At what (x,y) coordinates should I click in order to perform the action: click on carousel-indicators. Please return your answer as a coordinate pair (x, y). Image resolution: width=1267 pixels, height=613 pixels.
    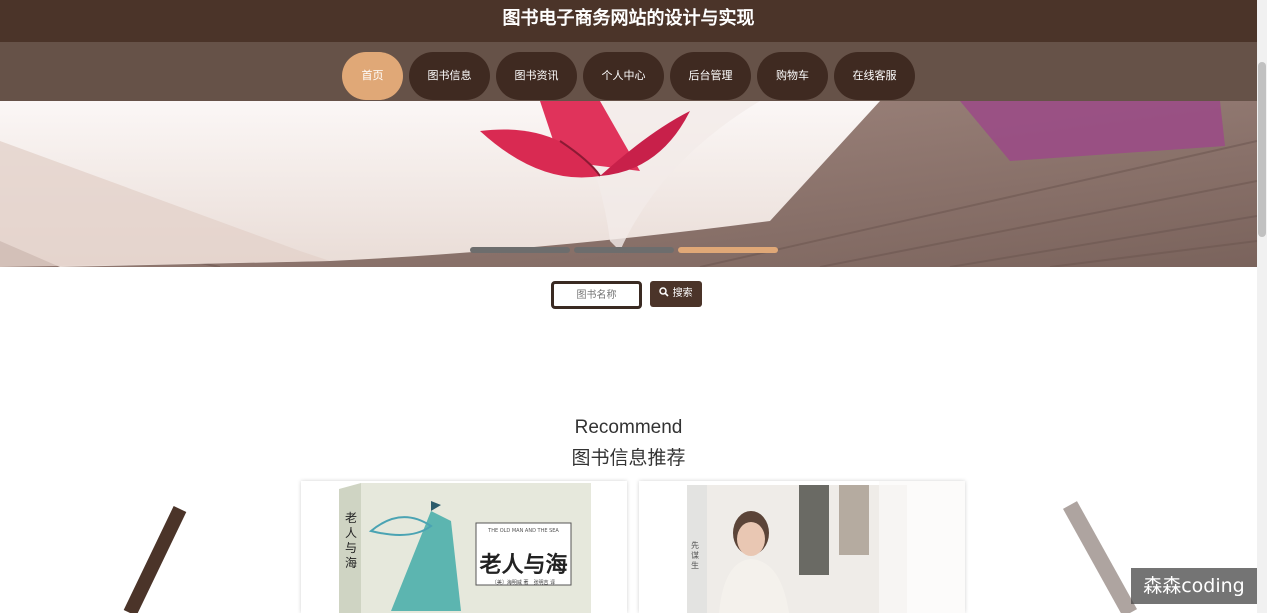
    Looking at the image, I should click on (624, 250).